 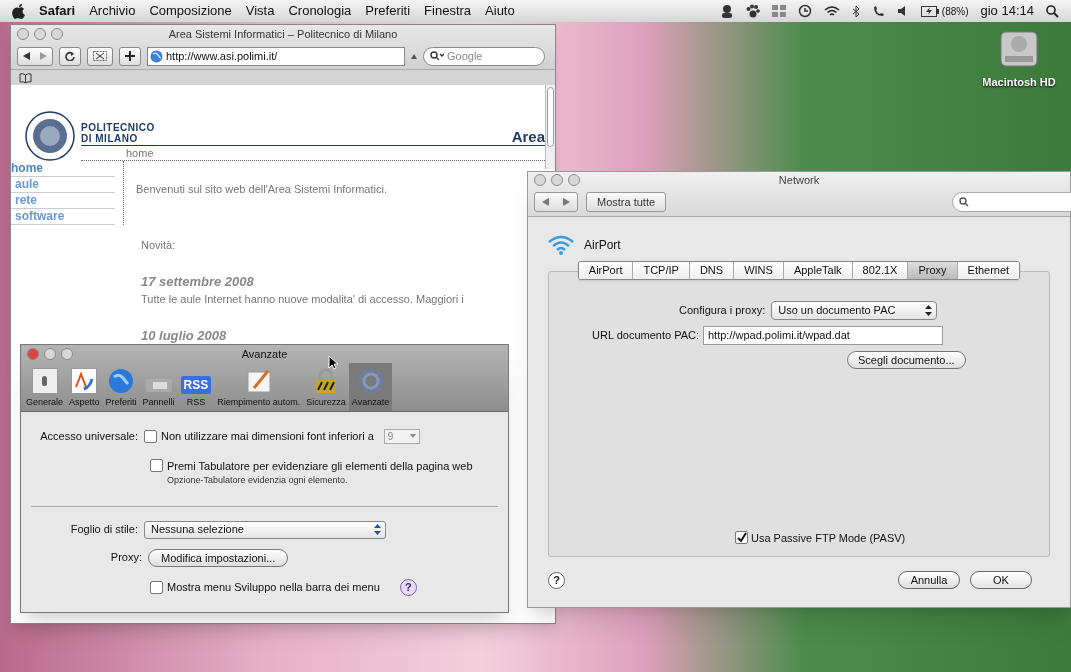 What do you see at coordinates (84, 380) in the screenshot?
I see `font-color-icon` at bounding box center [84, 380].